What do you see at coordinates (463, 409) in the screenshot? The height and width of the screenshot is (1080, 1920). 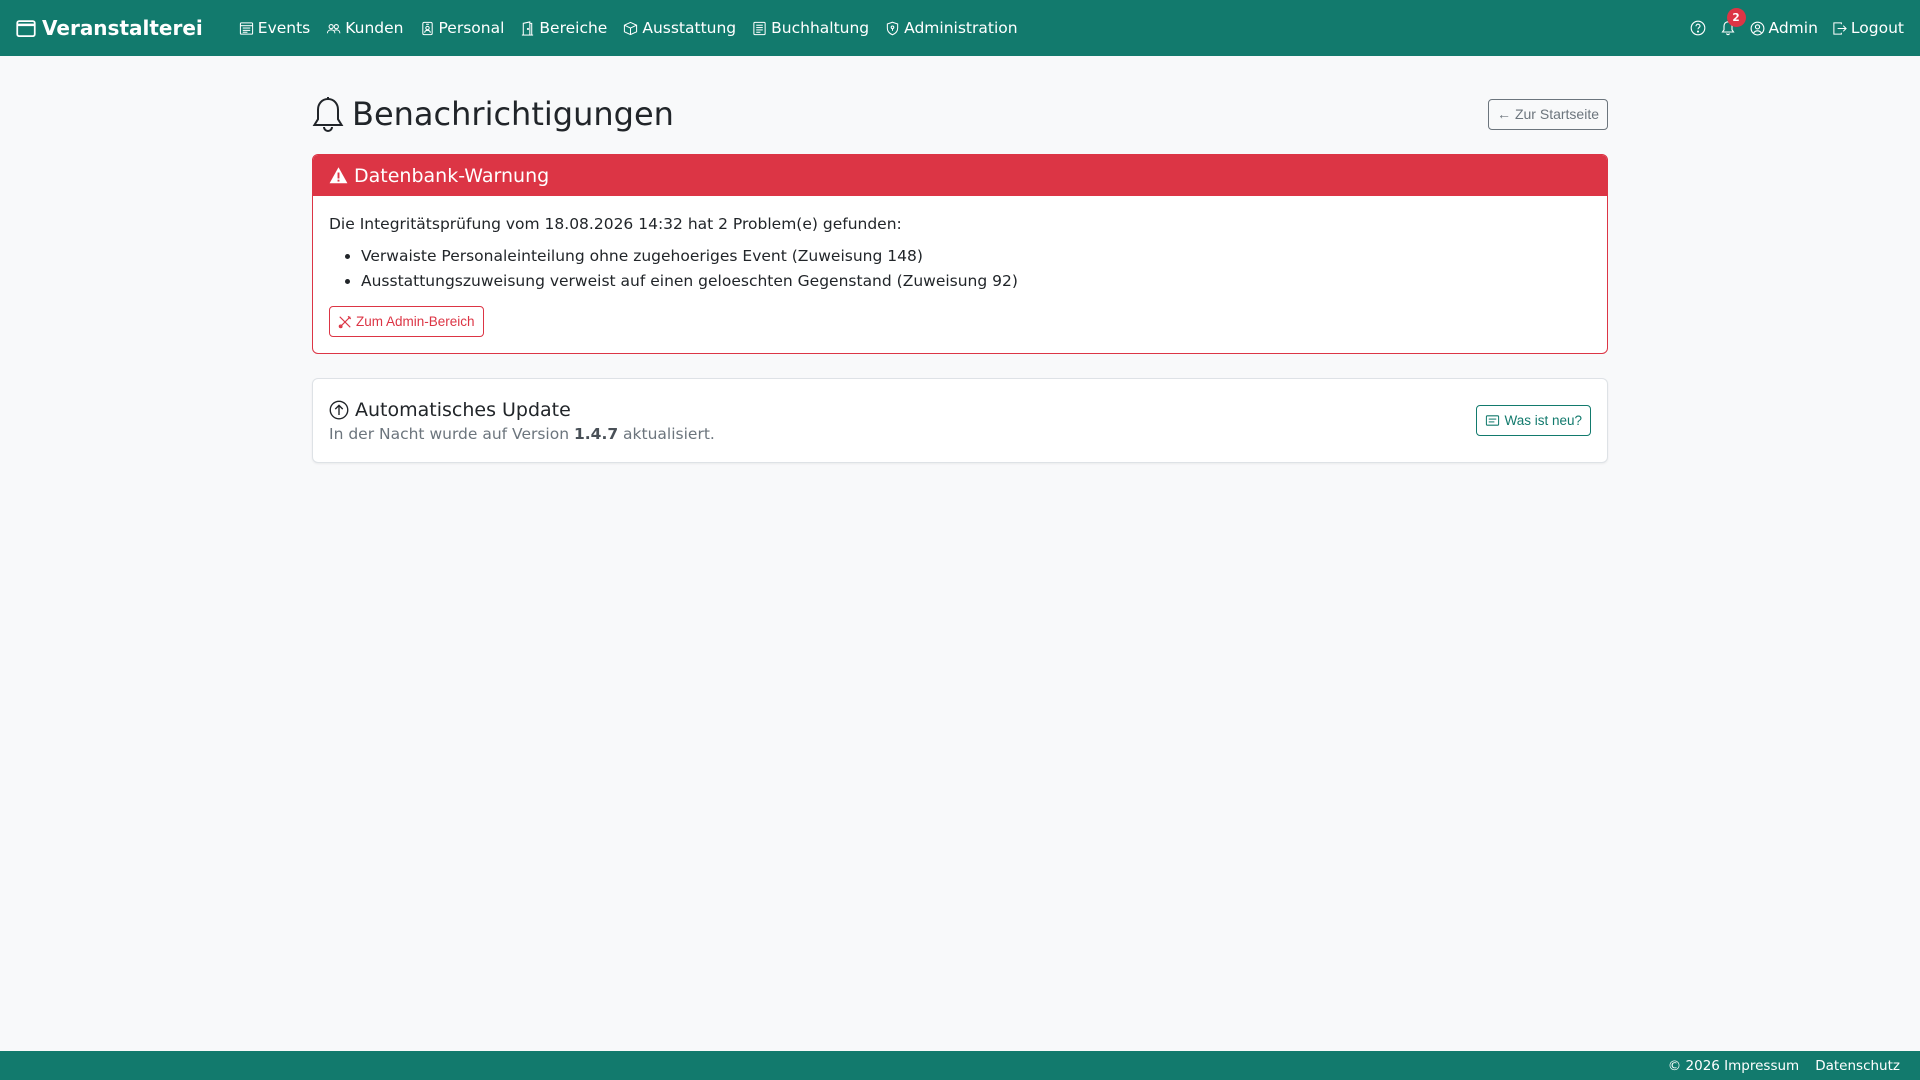 I see `update-title-text: Automatisches Update` at bounding box center [463, 409].